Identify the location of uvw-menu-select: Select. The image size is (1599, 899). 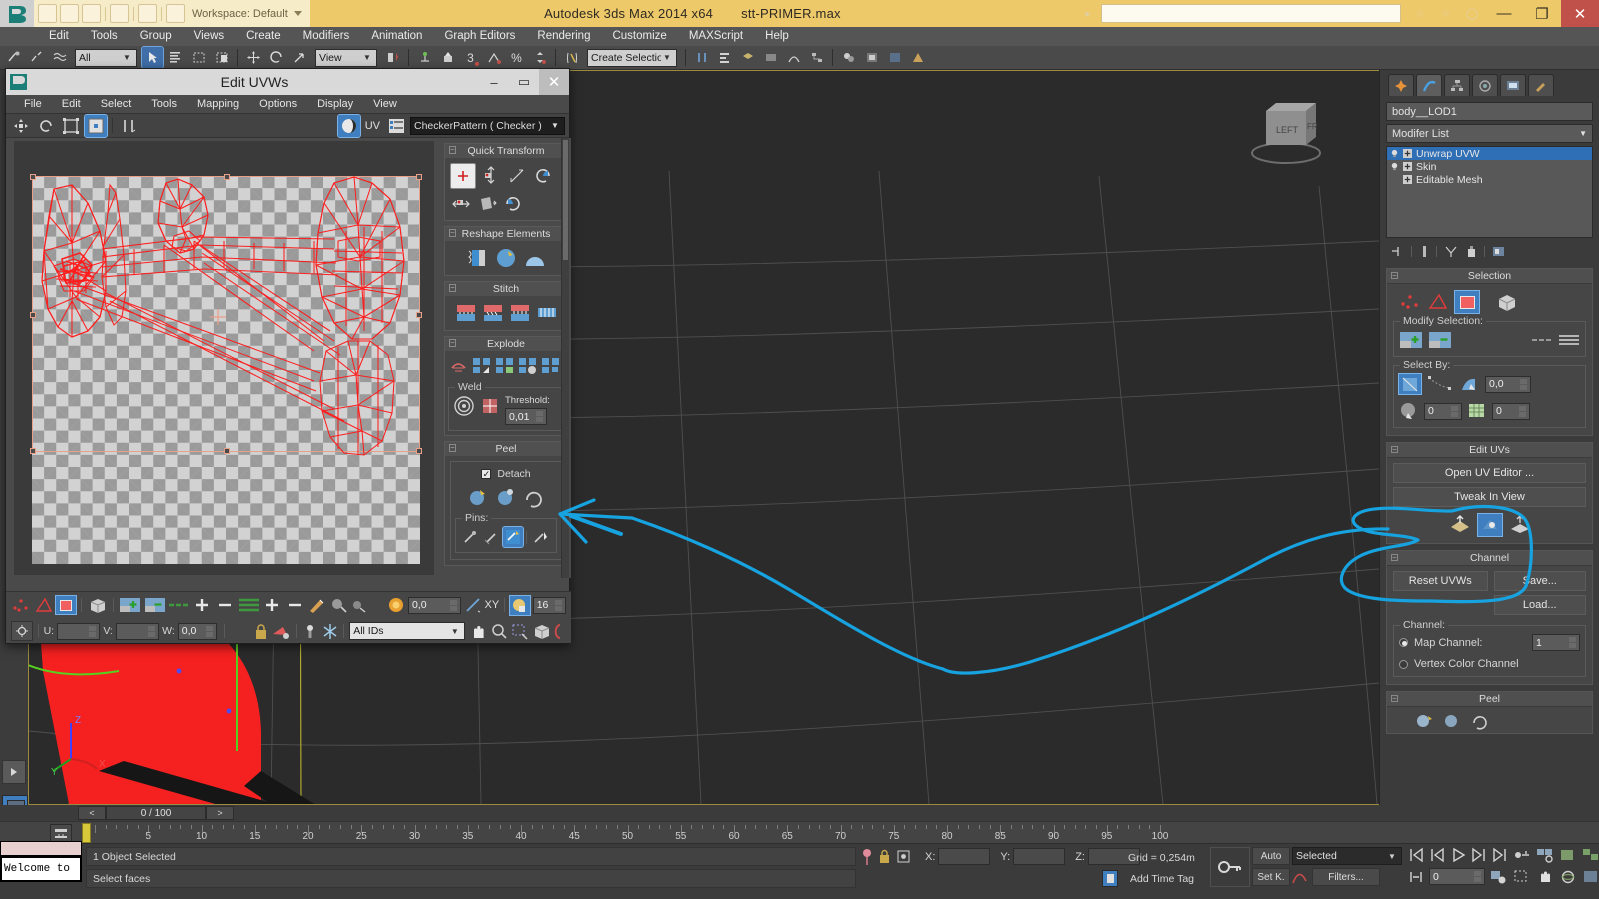
(116, 104).